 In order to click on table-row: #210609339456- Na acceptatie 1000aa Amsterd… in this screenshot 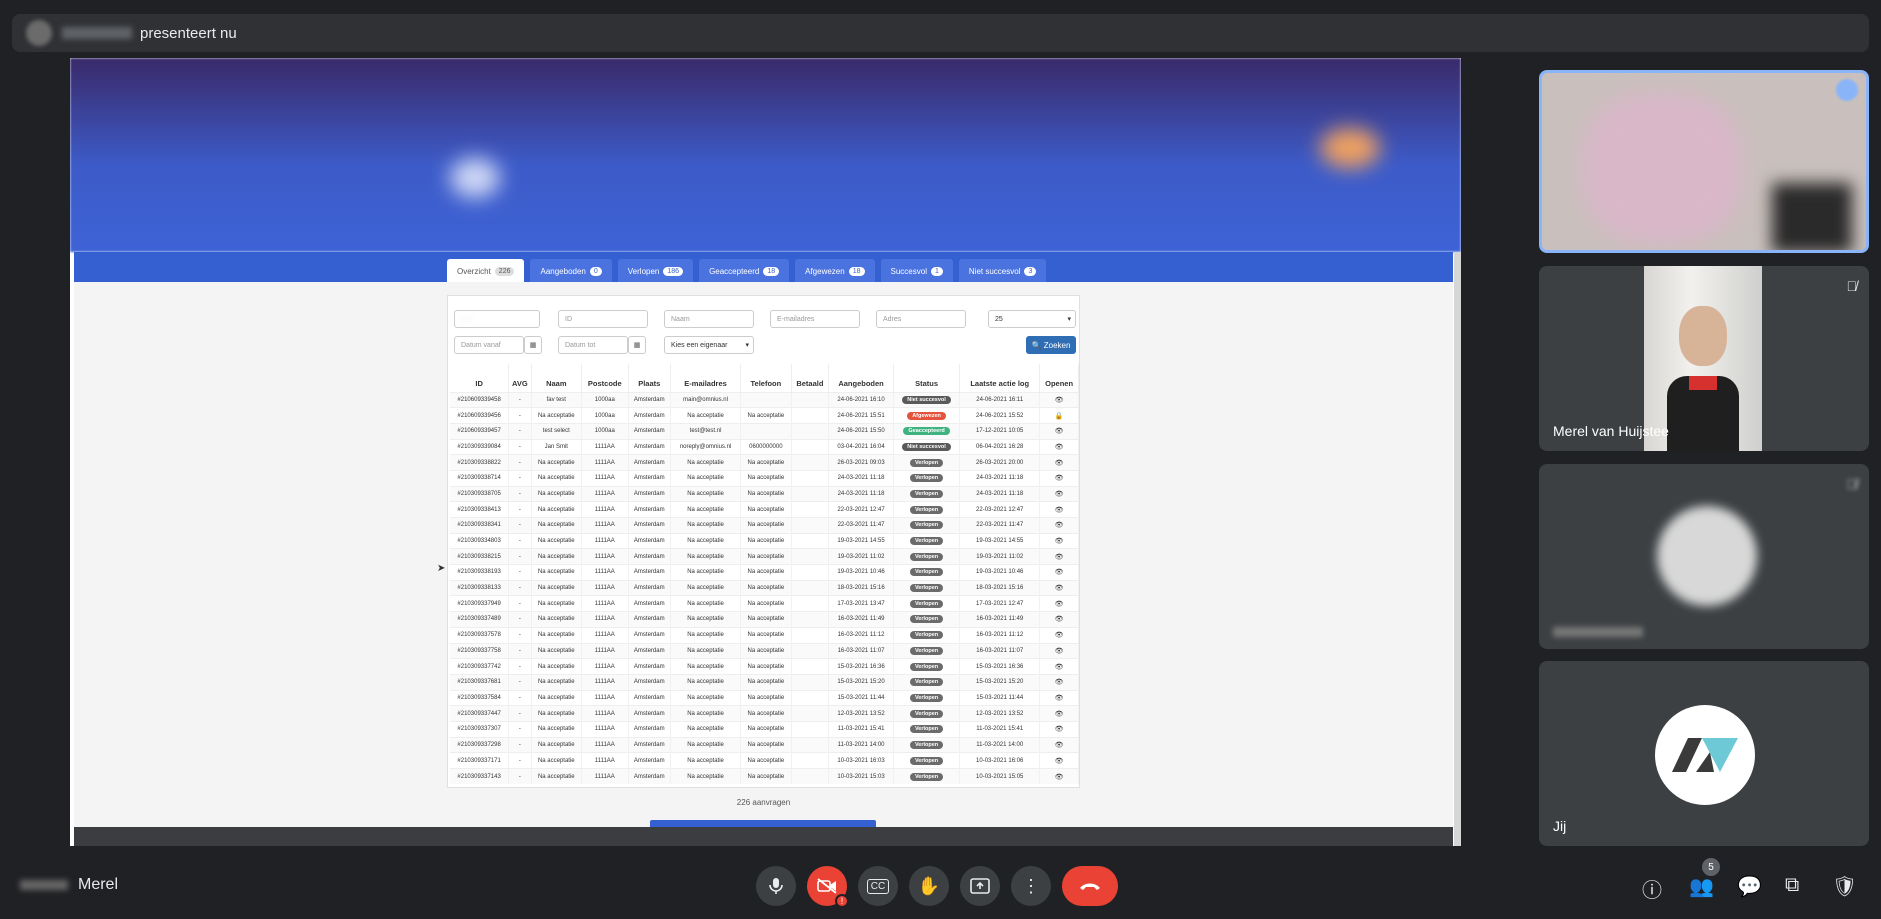, I will do `click(764, 415)`.